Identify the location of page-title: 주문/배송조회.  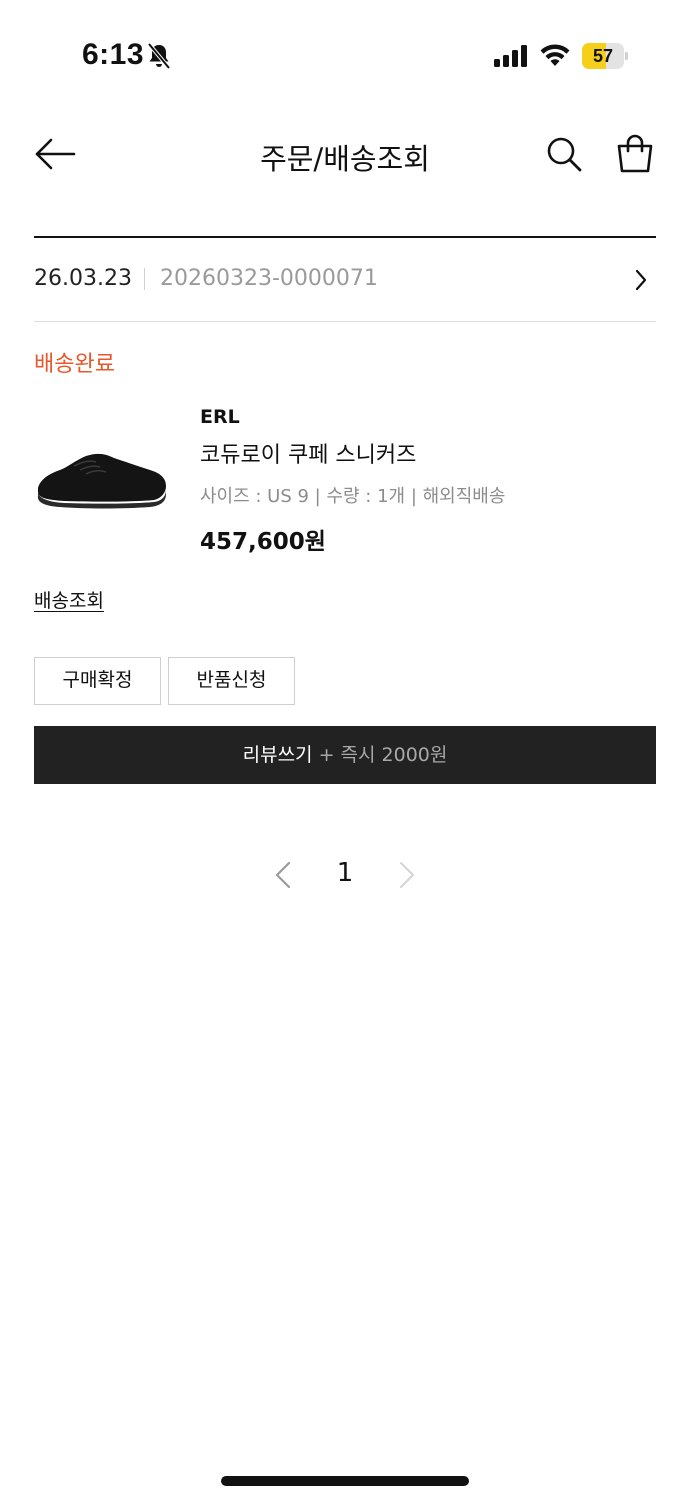
(345, 159).